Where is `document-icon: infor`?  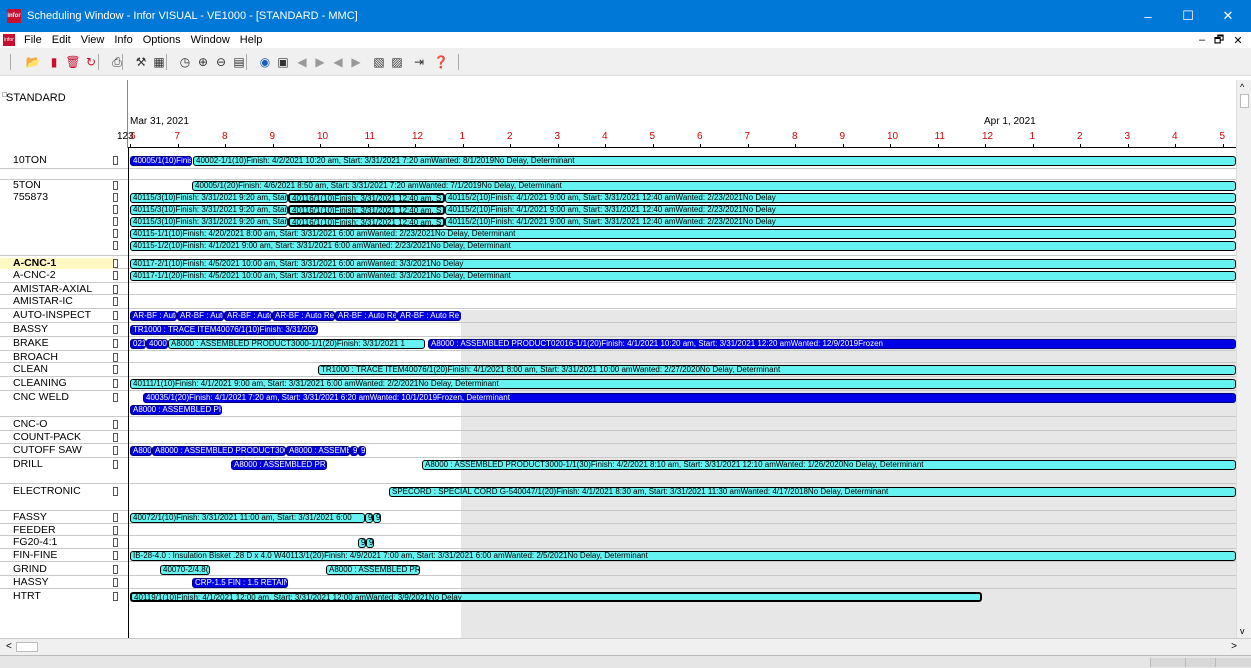
document-icon: infor is located at coordinates (9, 40).